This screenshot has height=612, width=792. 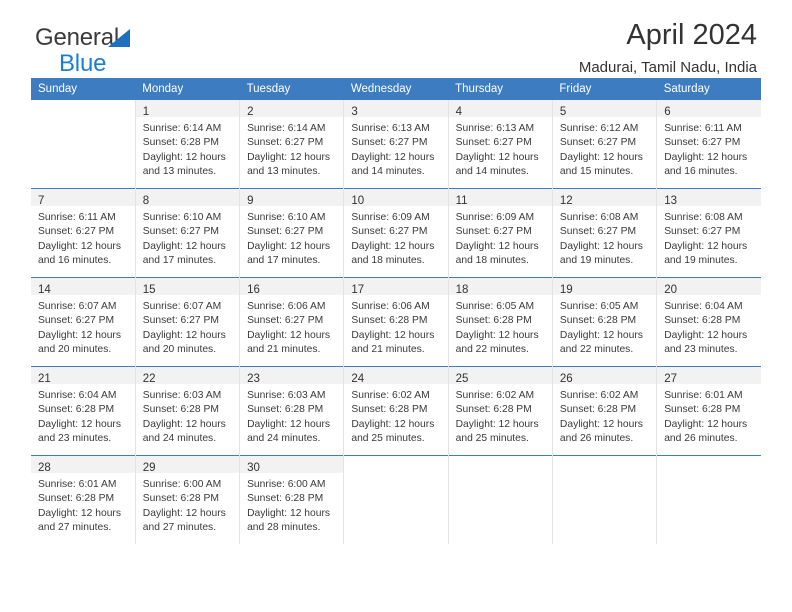 What do you see at coordinates (187, 376) in the screenshot?
I see `day-number-bar: 22` at bounding box center [187, 376].